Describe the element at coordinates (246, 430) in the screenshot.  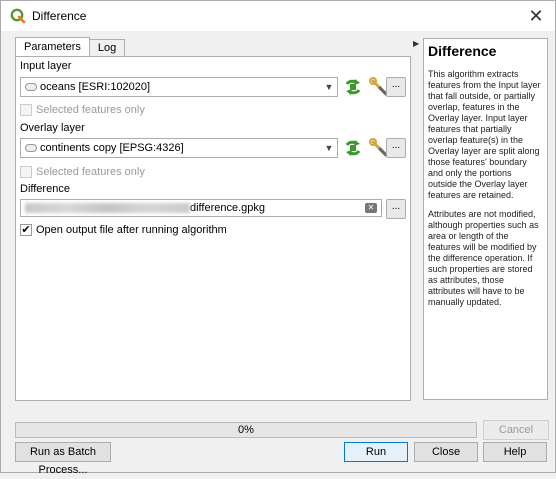
I see `progress-bar: 0%` at that location.